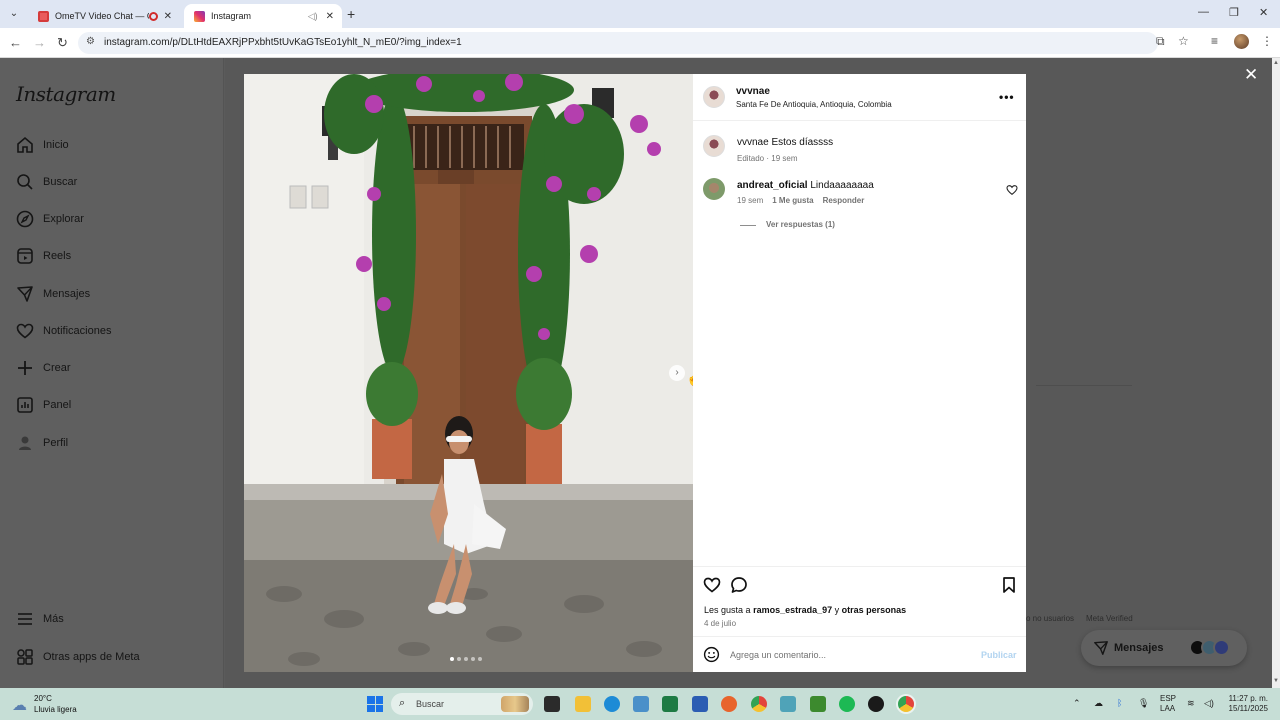 This screenshot has height=720, width=1280. I want to click on edge-icon, so click(612, 704).